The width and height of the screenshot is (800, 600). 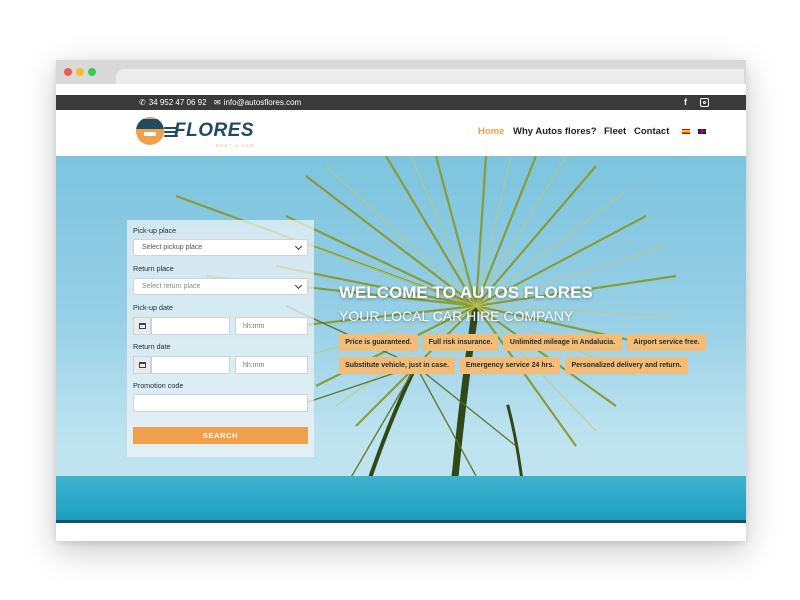 What do you see at coordinates (510, 365) in the screenshot?
I see `feature-badge: Emergency service 24 hrs.` at bounding box center [510, 365].